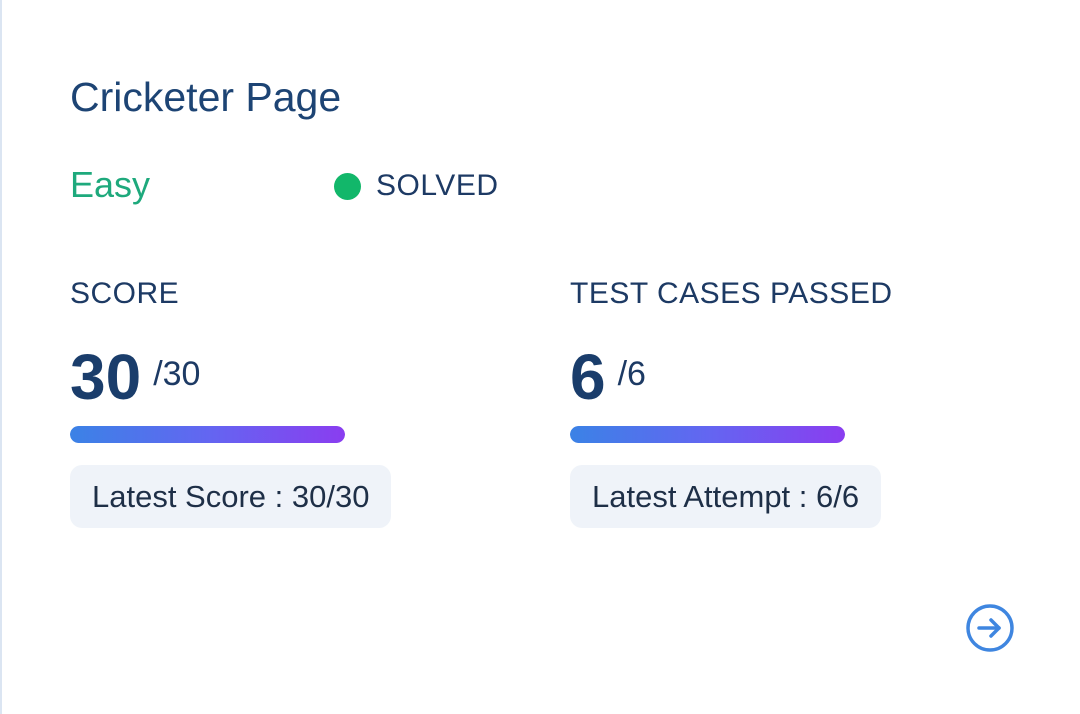 This screenshot has width=1080, height=714. Describe the element at coordinates (631, 374) in the screenshot. I see `test-cases-total: /6` at that location.